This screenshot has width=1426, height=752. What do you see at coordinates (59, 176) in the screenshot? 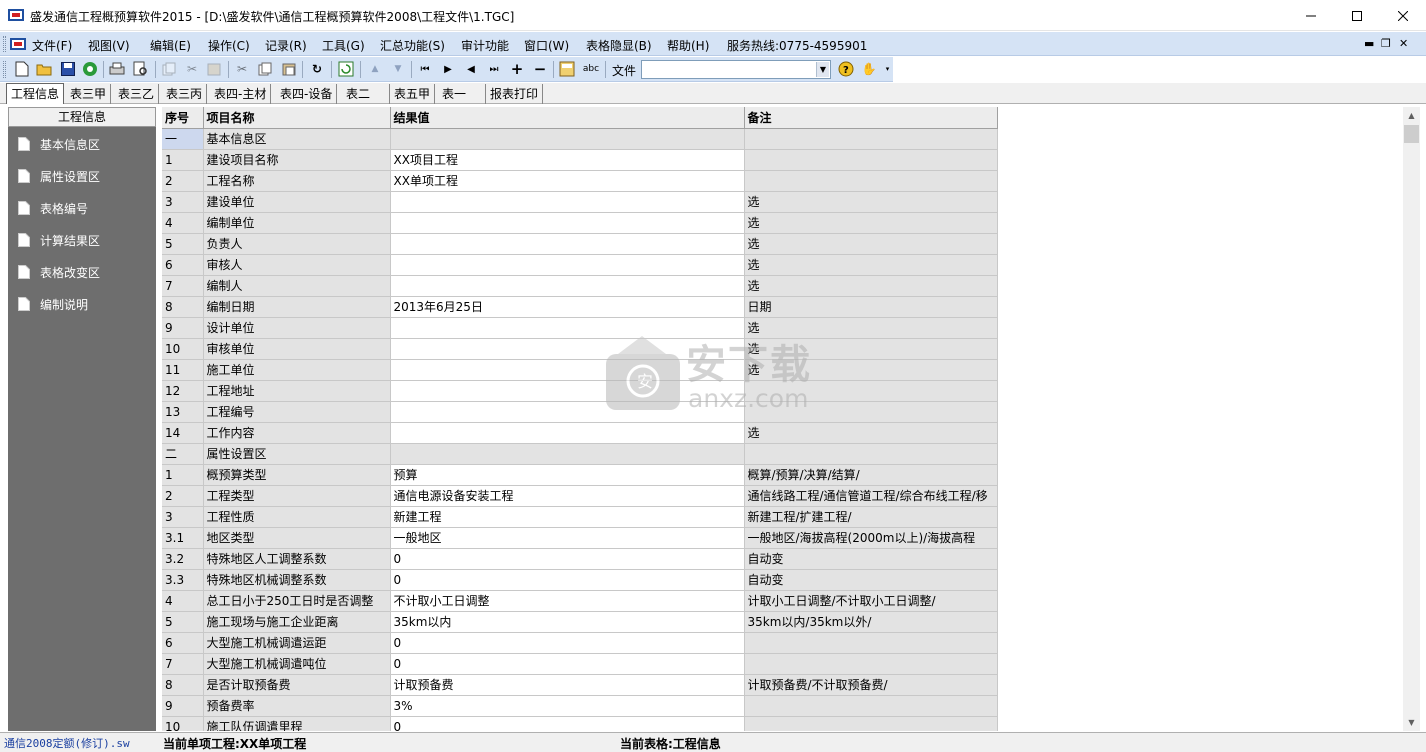
I see `sidebar-item-attributes: 属性设置区` at bounding box center [59, 176].